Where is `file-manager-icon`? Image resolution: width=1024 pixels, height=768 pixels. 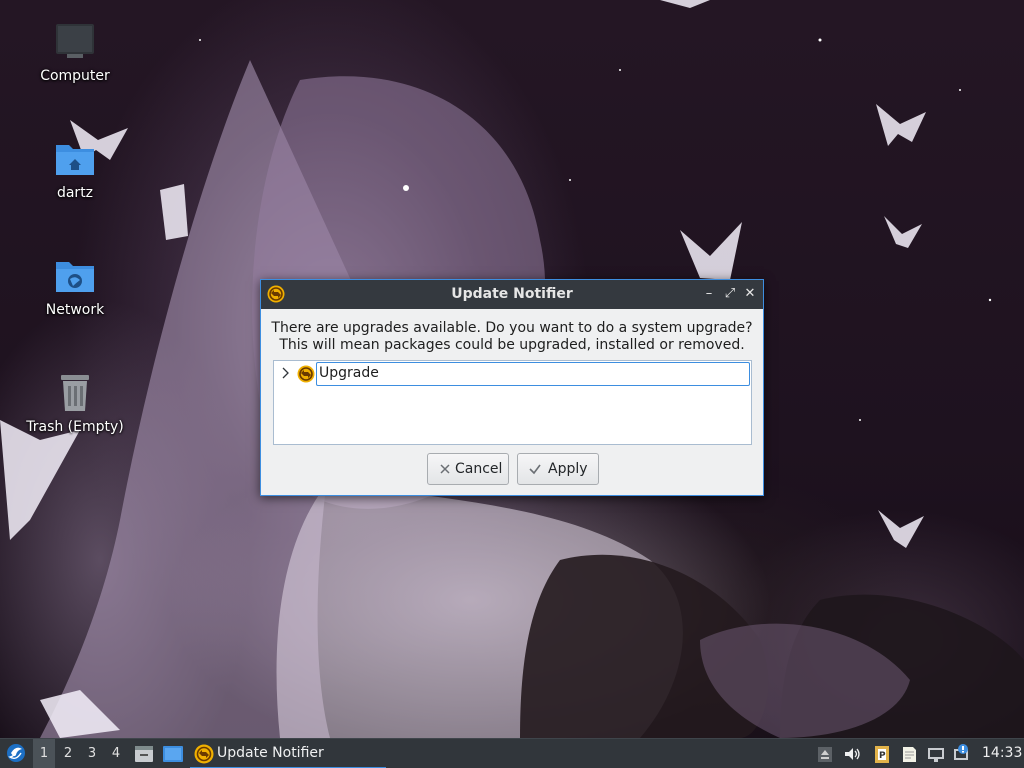
file-manager-icon is located at coordinates (144, 754).